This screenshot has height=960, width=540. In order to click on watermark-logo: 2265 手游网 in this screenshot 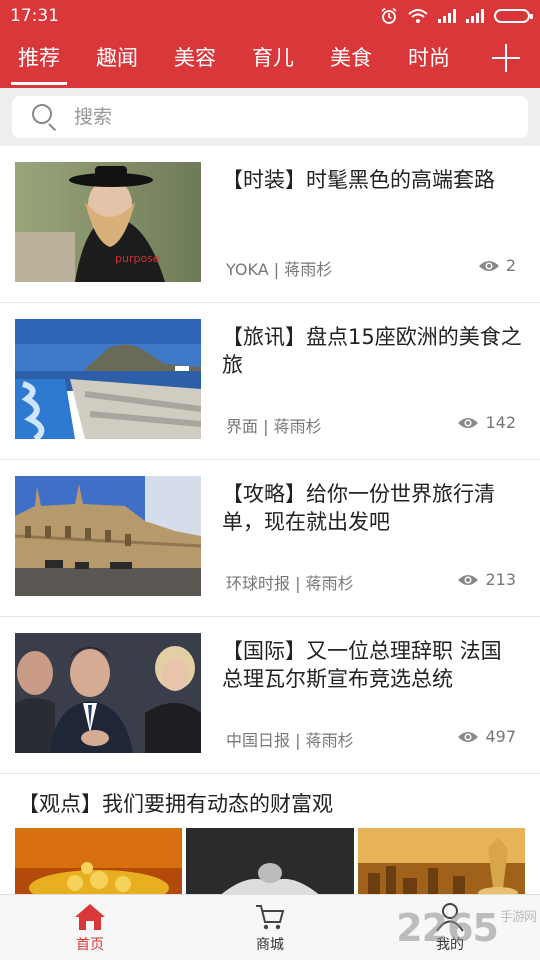, I will do `click(466, 928)`.